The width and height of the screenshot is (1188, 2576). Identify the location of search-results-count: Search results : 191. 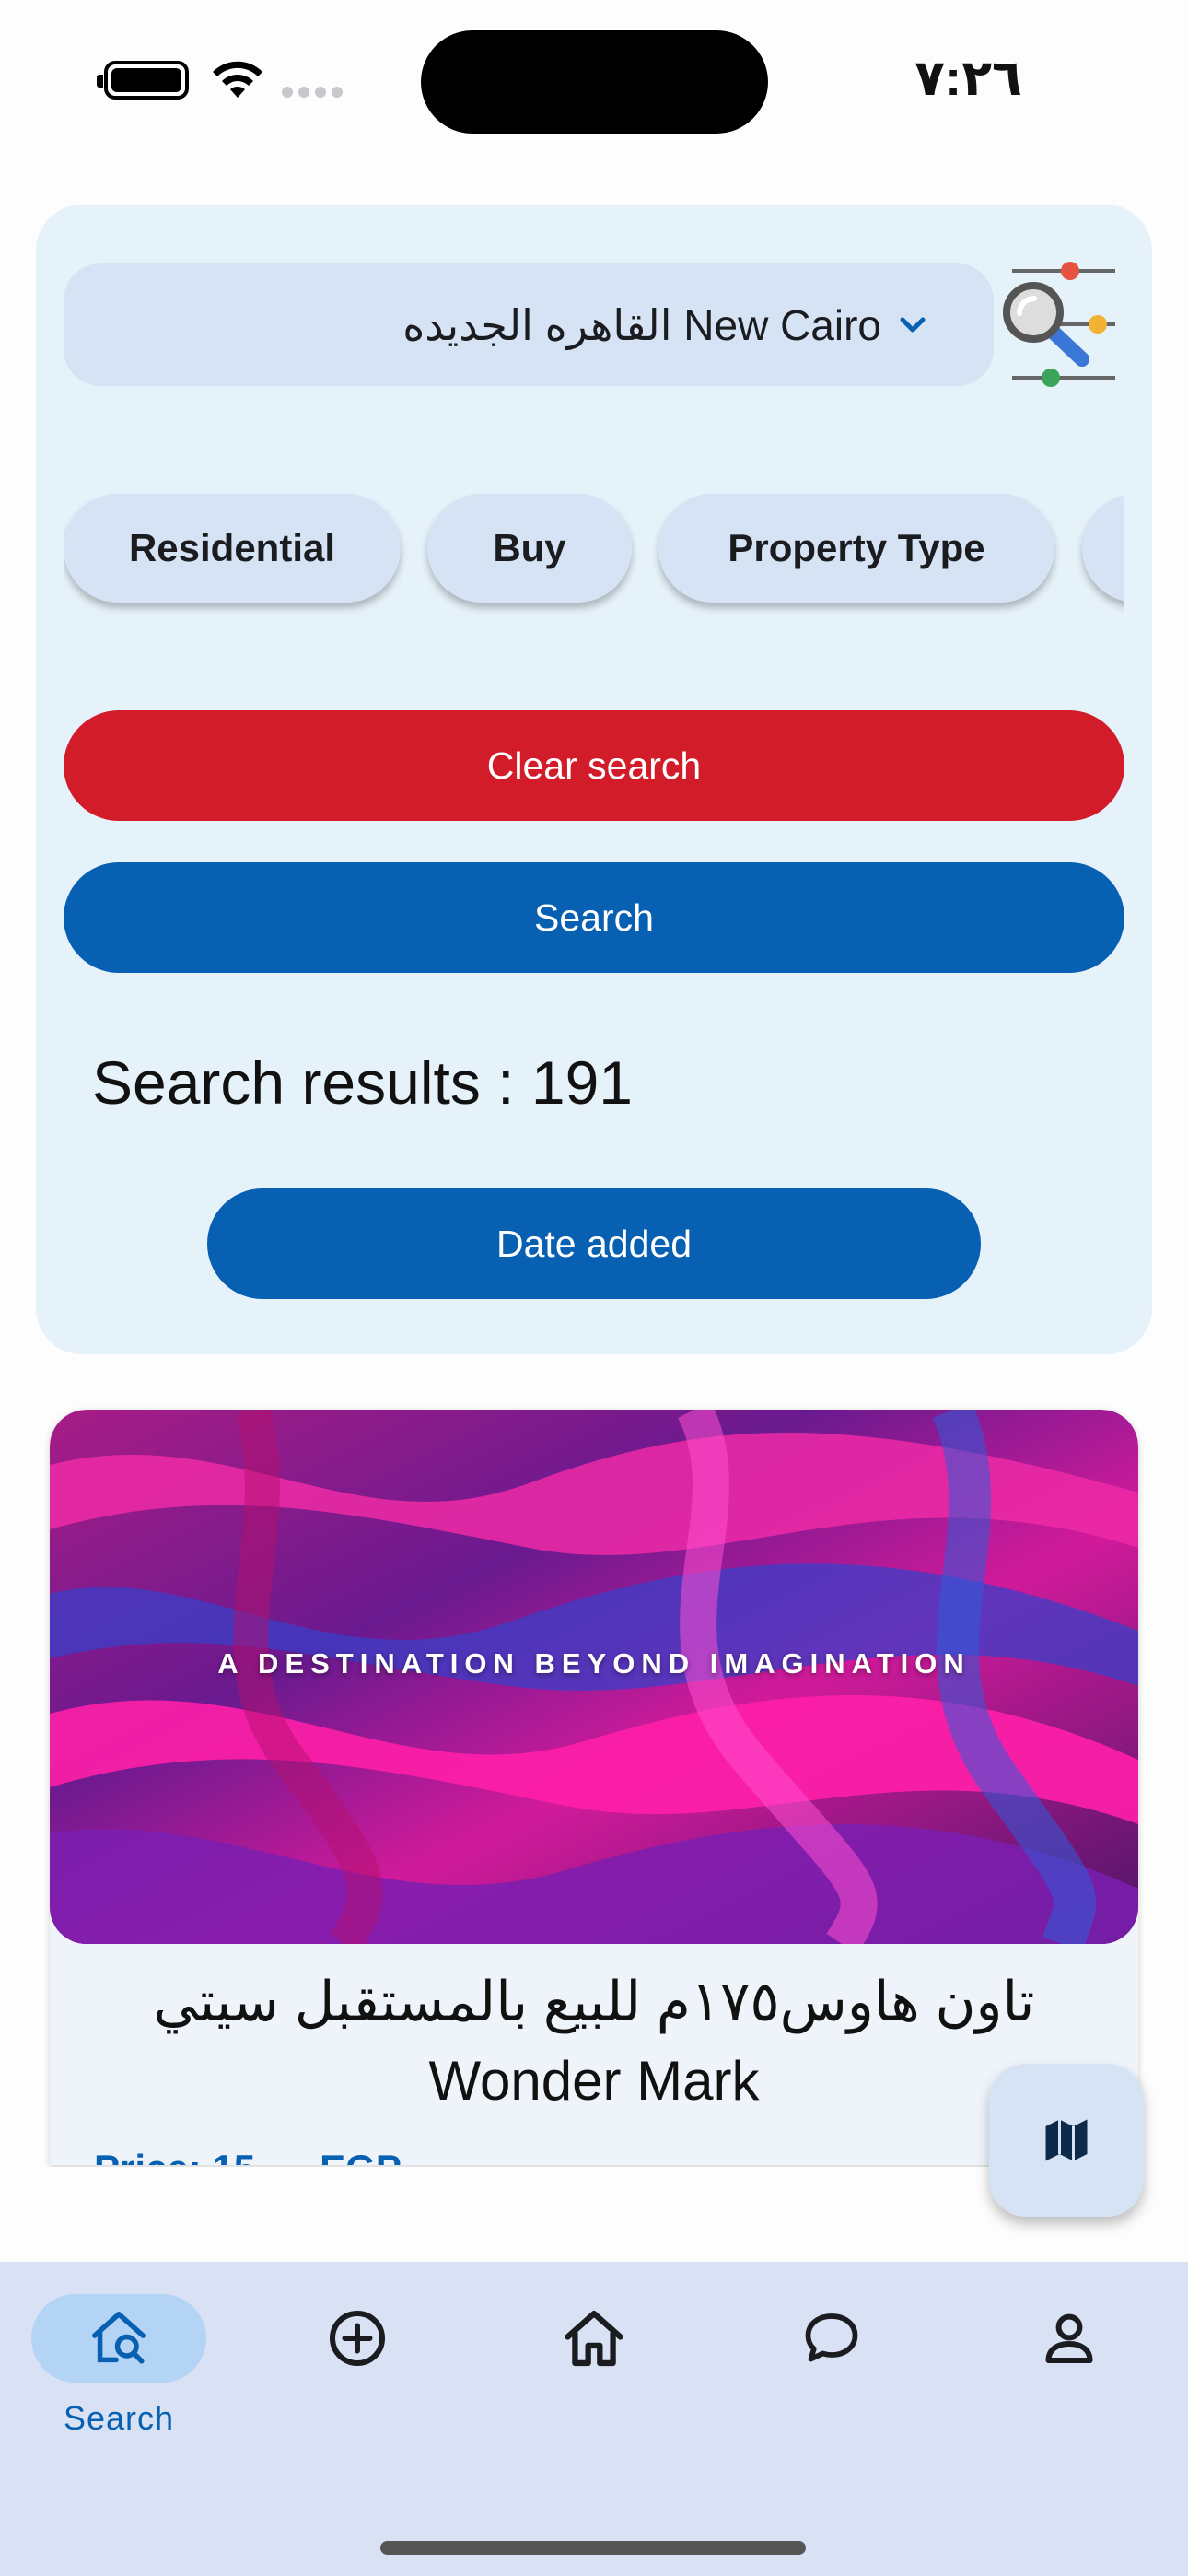
(362, 1082).